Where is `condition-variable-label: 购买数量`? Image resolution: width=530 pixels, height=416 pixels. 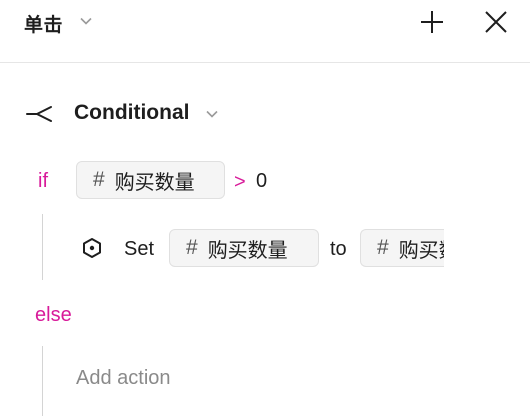
condition-variable-label: 购买数量 is located at coordinates (154, 182).